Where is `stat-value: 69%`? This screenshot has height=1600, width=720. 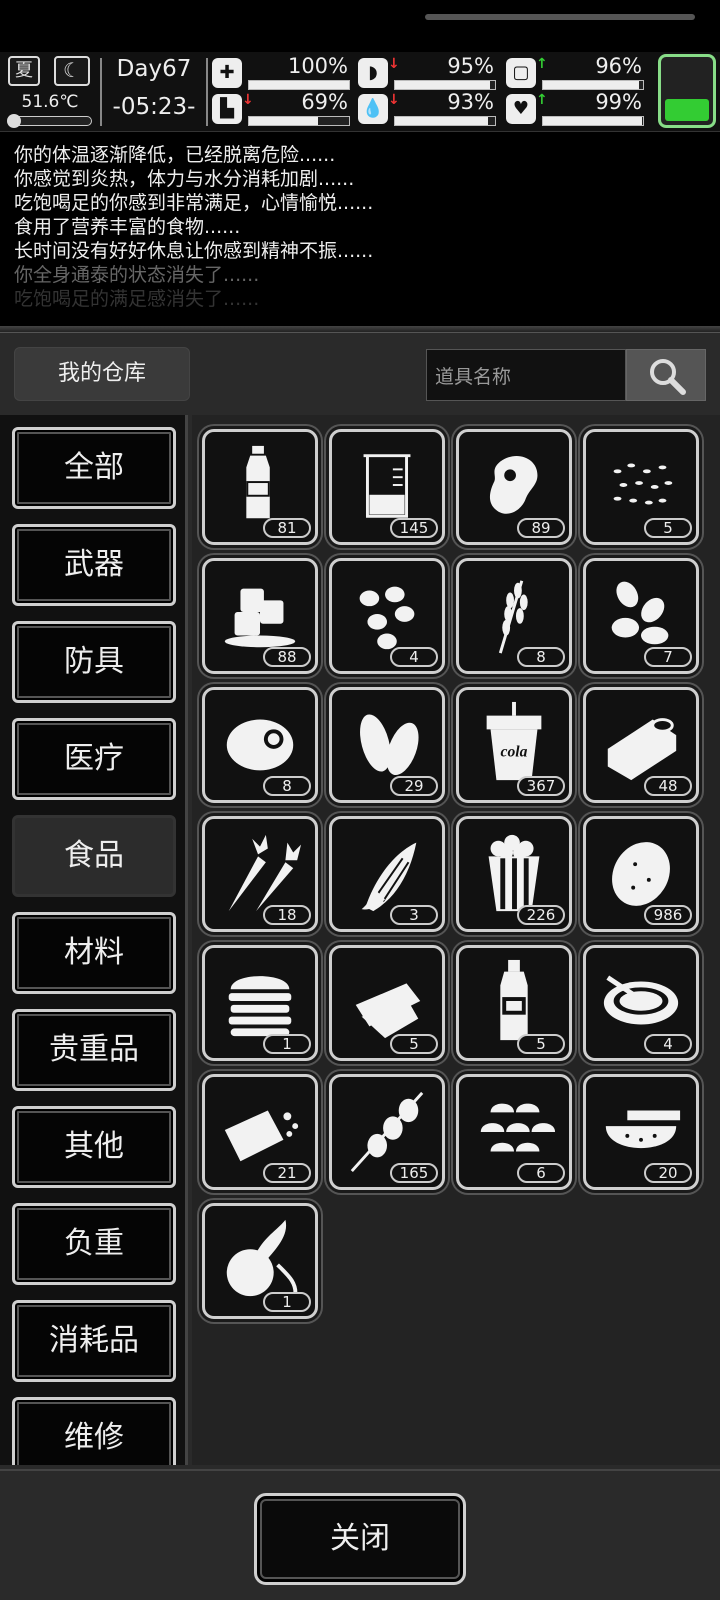
stat-value: 69% is located at coordinates (324, 102).